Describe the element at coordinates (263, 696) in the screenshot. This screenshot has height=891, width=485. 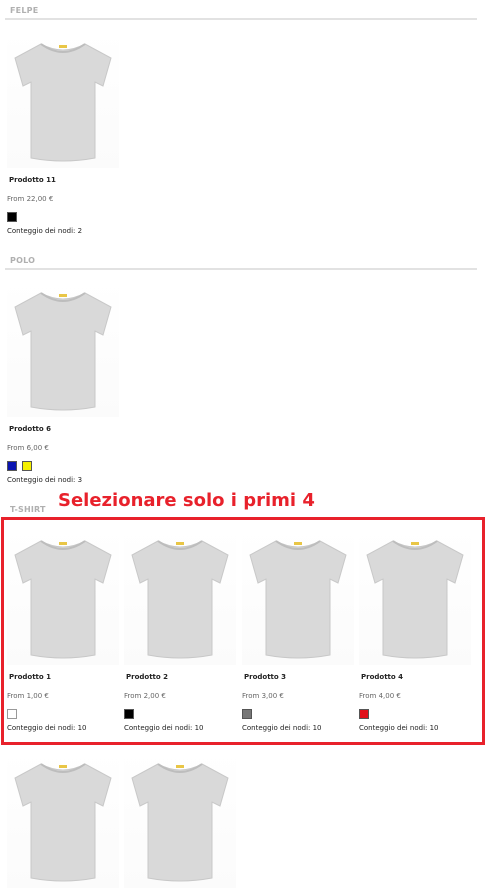
I see `product-price: From 3,00 €` at that location.